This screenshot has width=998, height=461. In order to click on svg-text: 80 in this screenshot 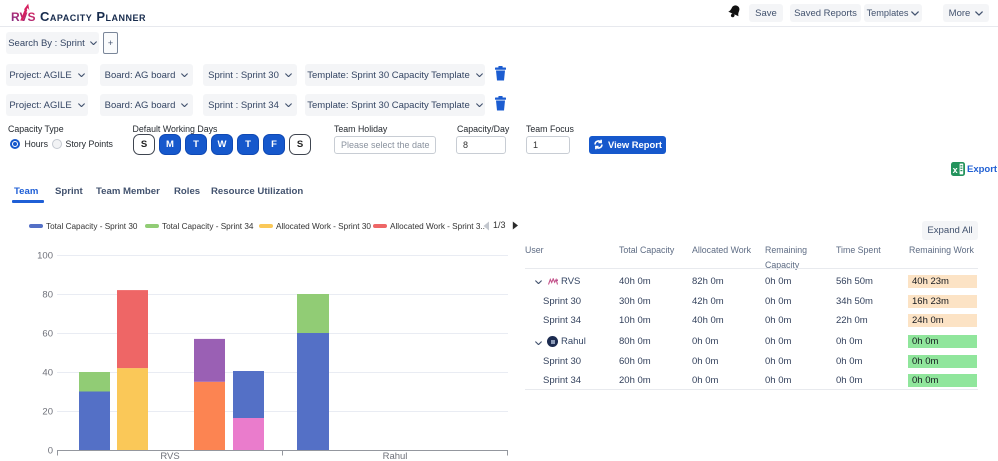, I will do `click(47, 295)`.